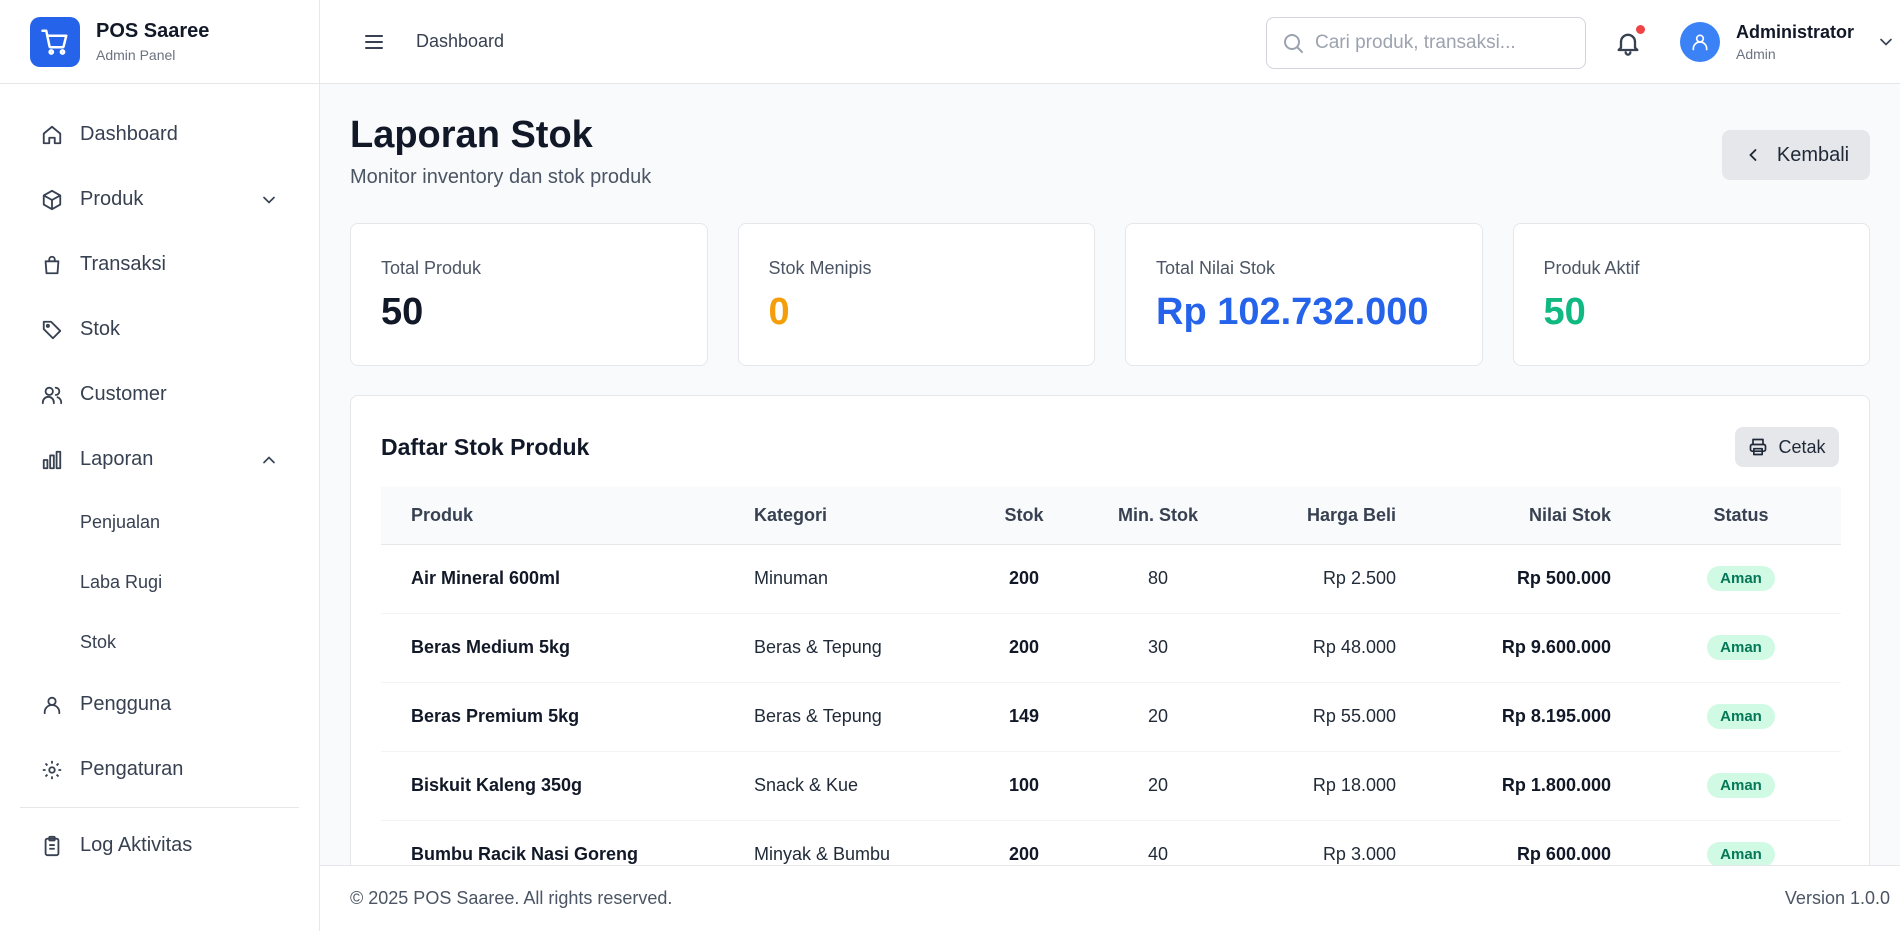 The height and width of the screenshot is (931, 1900). What do you see at coordinates (779, 312) in the screenshot?
I see `stat-value: 0` at bounding box center [779, 312].